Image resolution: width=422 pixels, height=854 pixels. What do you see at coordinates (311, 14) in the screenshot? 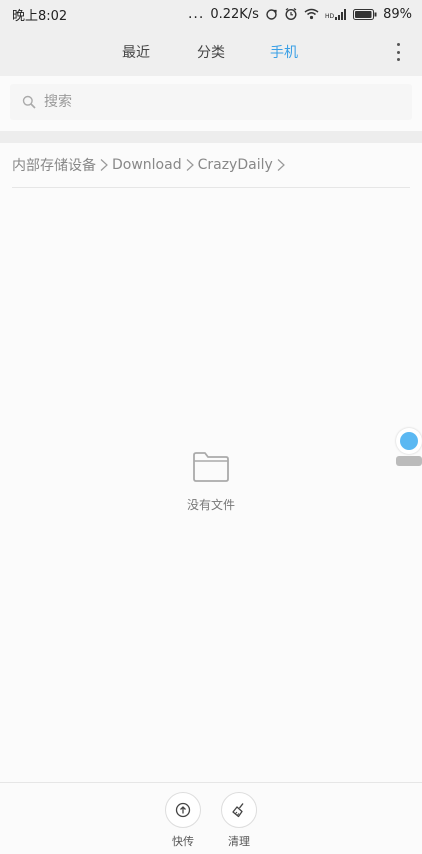
I see `wifi-icon` at bounding box center [311, 14].